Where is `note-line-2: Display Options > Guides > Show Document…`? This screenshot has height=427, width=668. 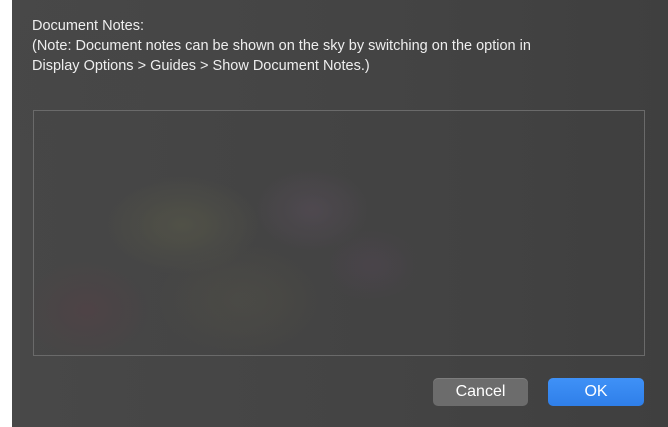 note-line-2: Display Options > Guides > Show Document… is located at coordinates (201, 66).